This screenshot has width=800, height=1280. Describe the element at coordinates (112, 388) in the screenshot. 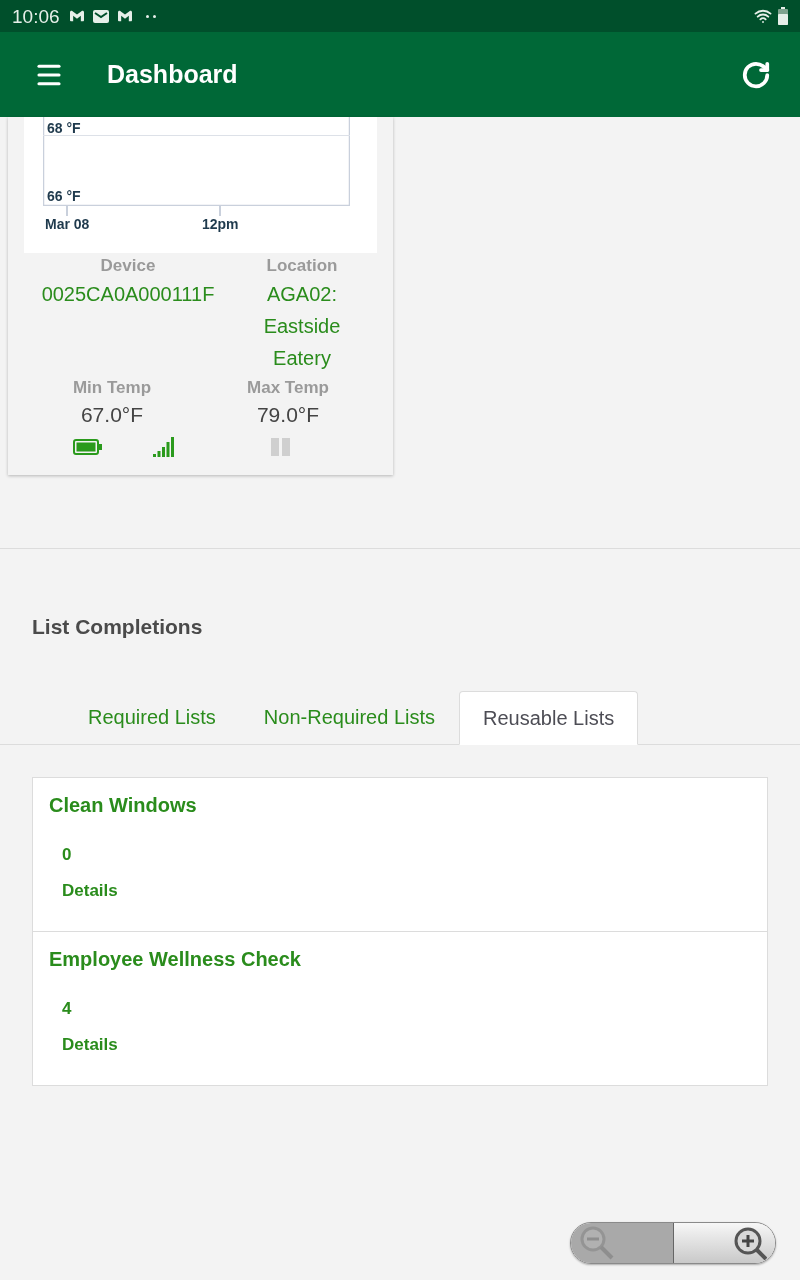

I see `field-label: Min Temp` at that location.